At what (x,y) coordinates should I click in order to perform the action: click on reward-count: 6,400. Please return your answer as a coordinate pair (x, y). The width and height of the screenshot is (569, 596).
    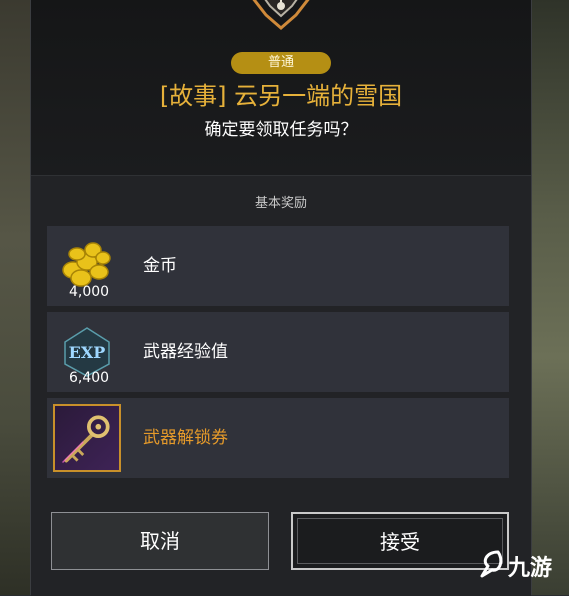
    Looking at the image, I should click on (89, 378).